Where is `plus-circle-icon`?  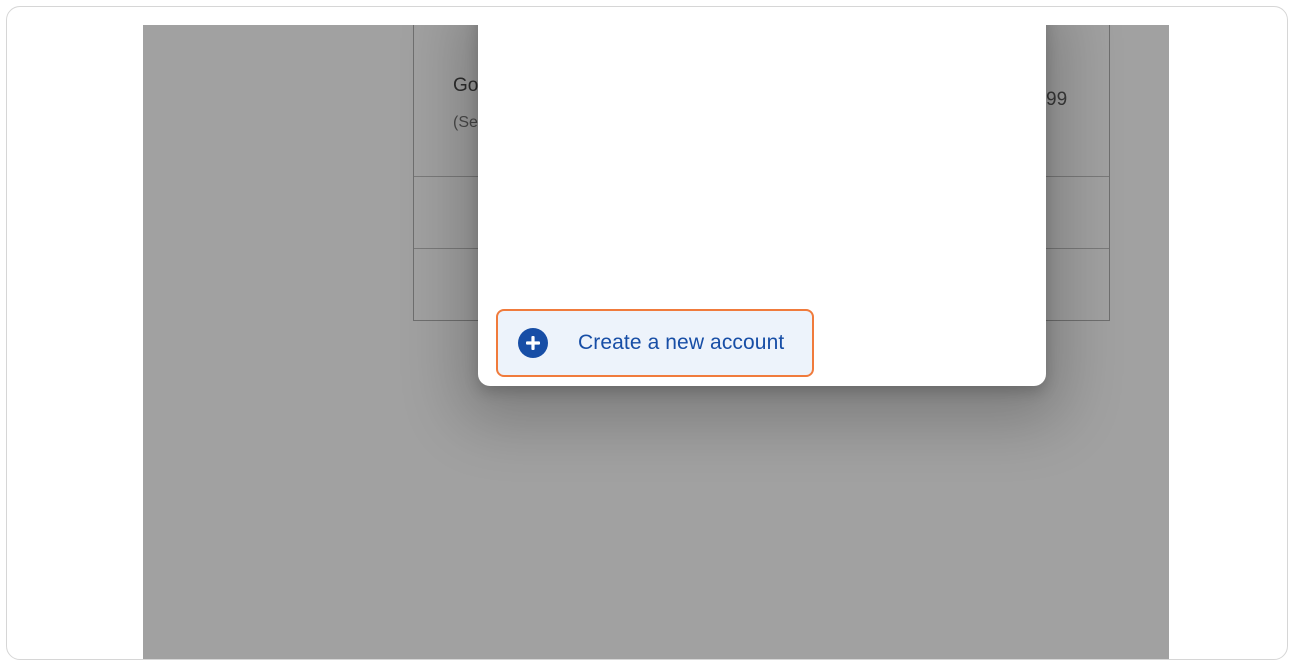
plus-circle-icon is located at coordinates (533, 343).